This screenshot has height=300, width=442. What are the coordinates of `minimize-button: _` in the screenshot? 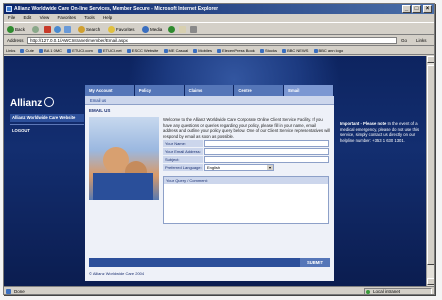 It's located at (406, 9).